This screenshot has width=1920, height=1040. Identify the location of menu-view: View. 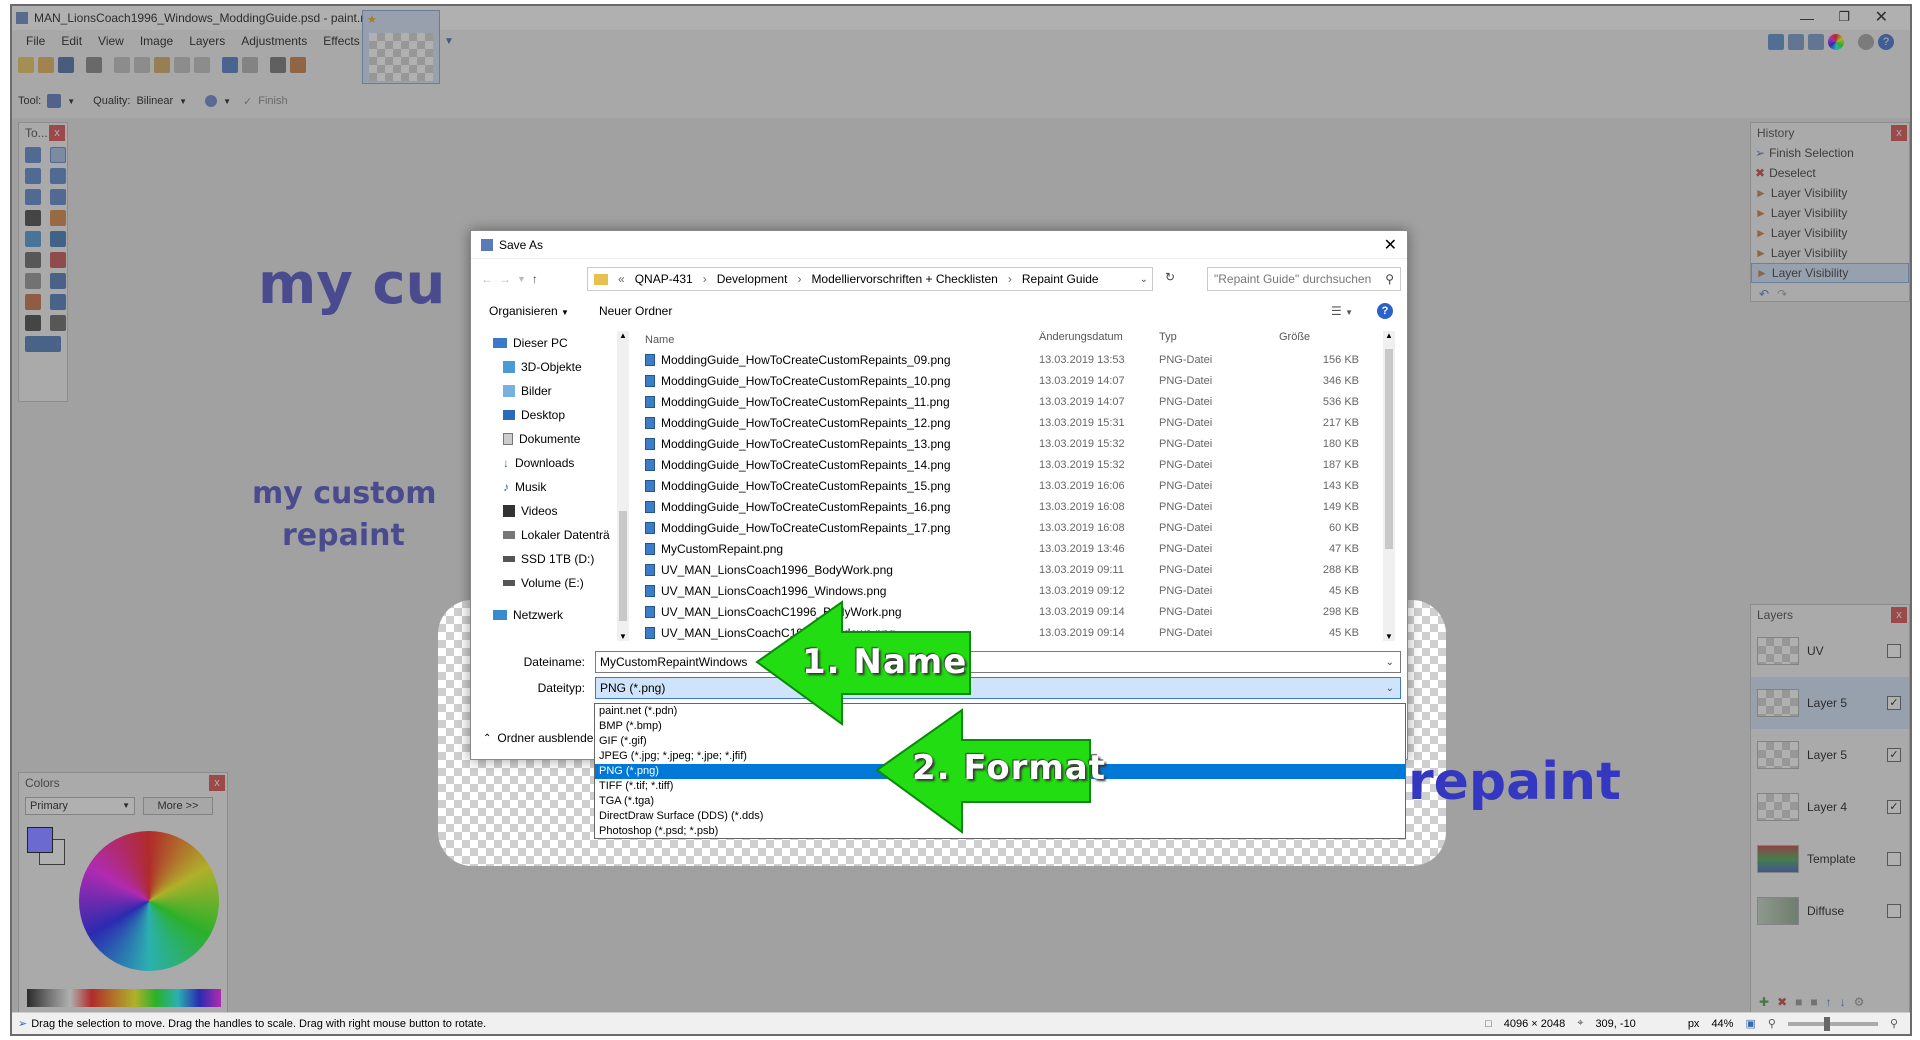
(111, 41).